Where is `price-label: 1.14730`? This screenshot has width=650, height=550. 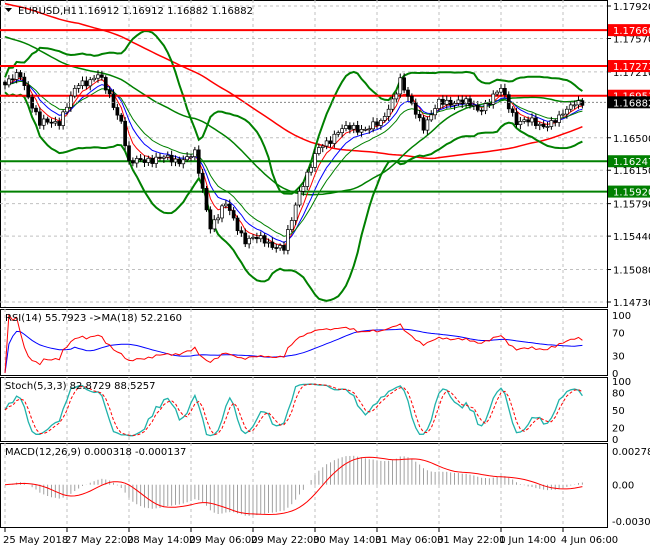 price-label: 1.14730 is located at coordinates (631, 303).